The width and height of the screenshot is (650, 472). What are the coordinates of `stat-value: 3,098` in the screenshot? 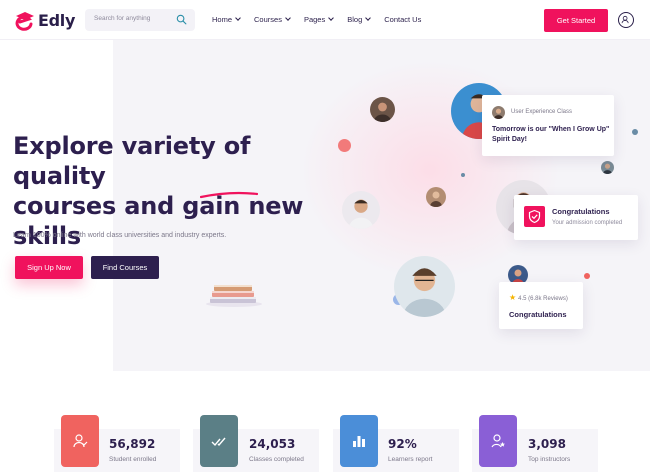 It's located at (547, 444).